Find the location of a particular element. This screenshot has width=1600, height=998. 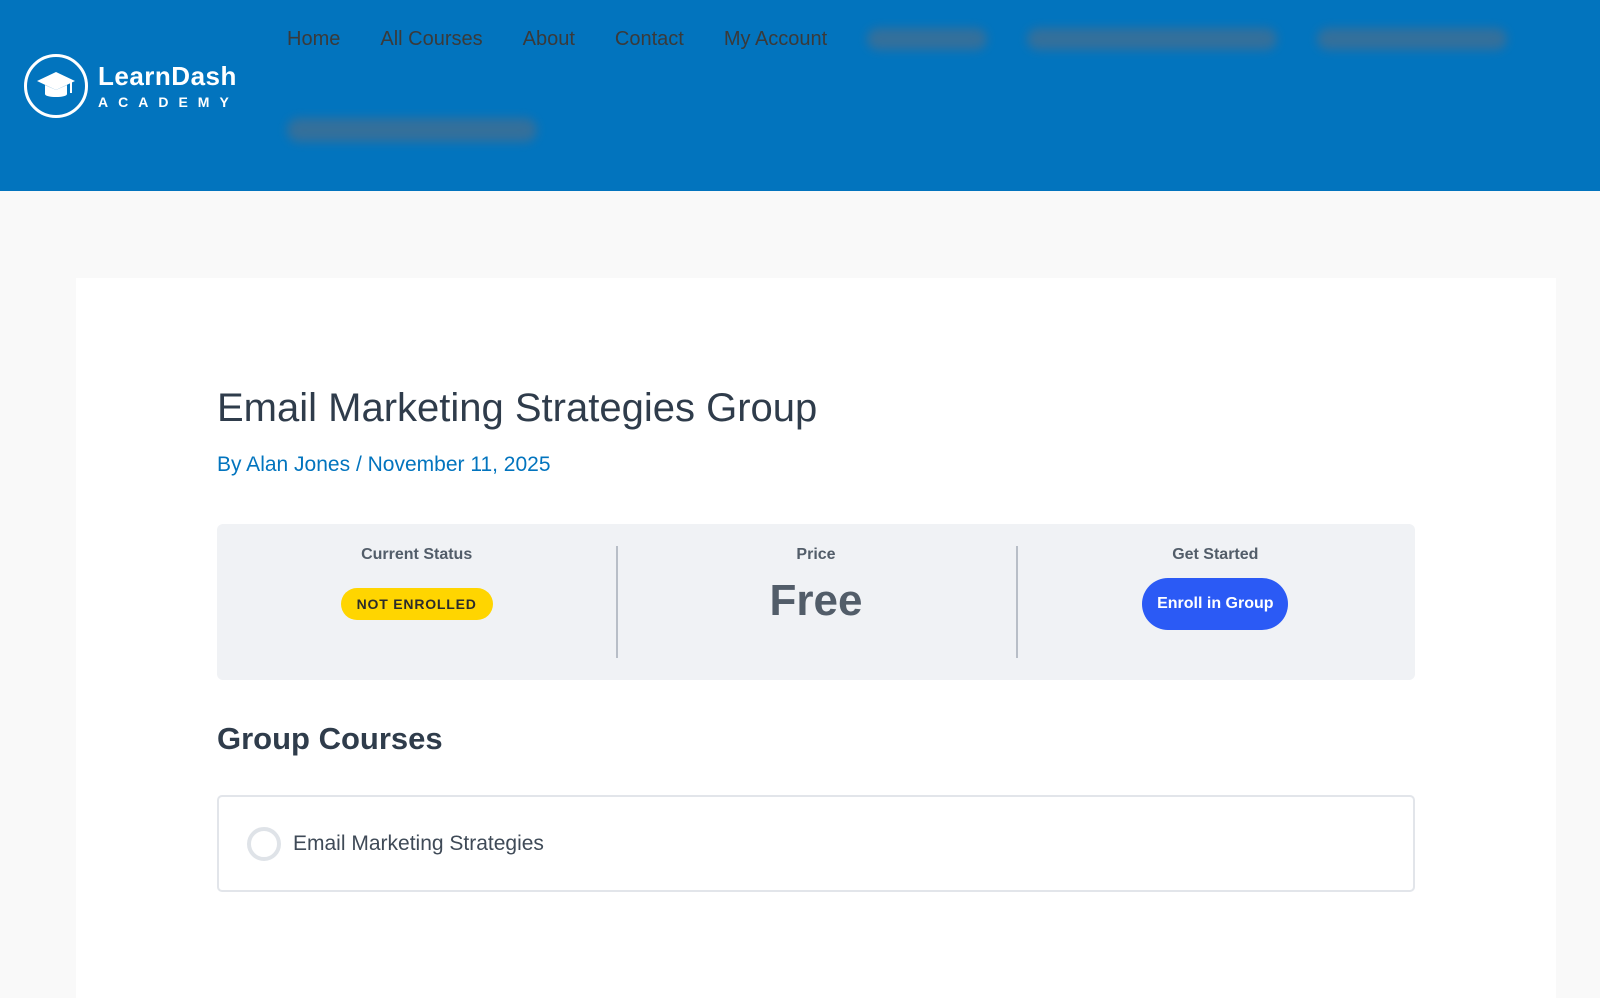

nav-about: About is located at coordinates (549, 39).